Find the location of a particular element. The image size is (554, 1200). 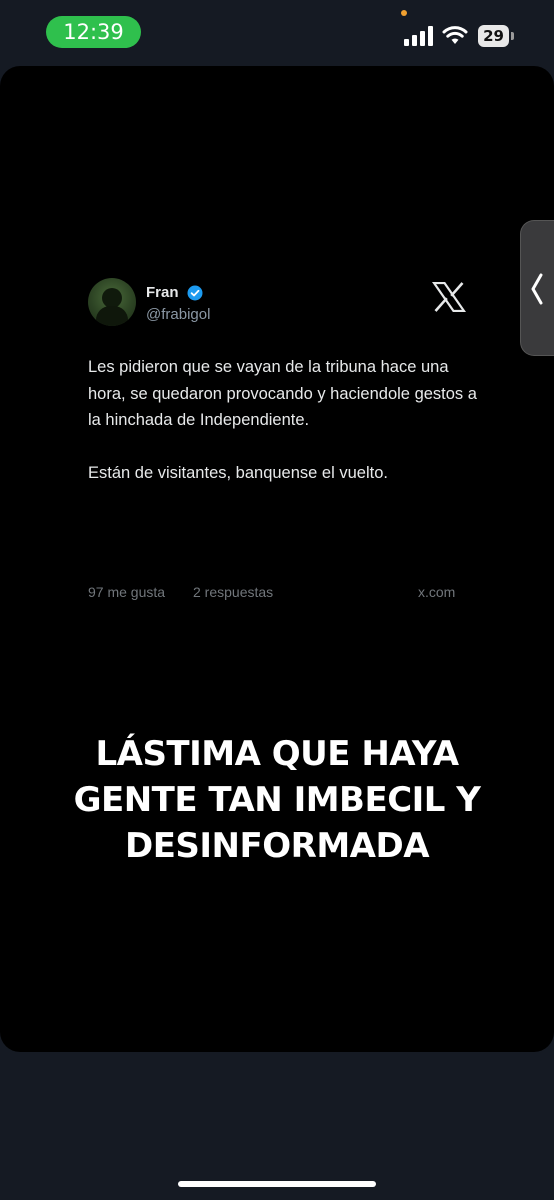

author-avatar is located at coordinates (112, 302).